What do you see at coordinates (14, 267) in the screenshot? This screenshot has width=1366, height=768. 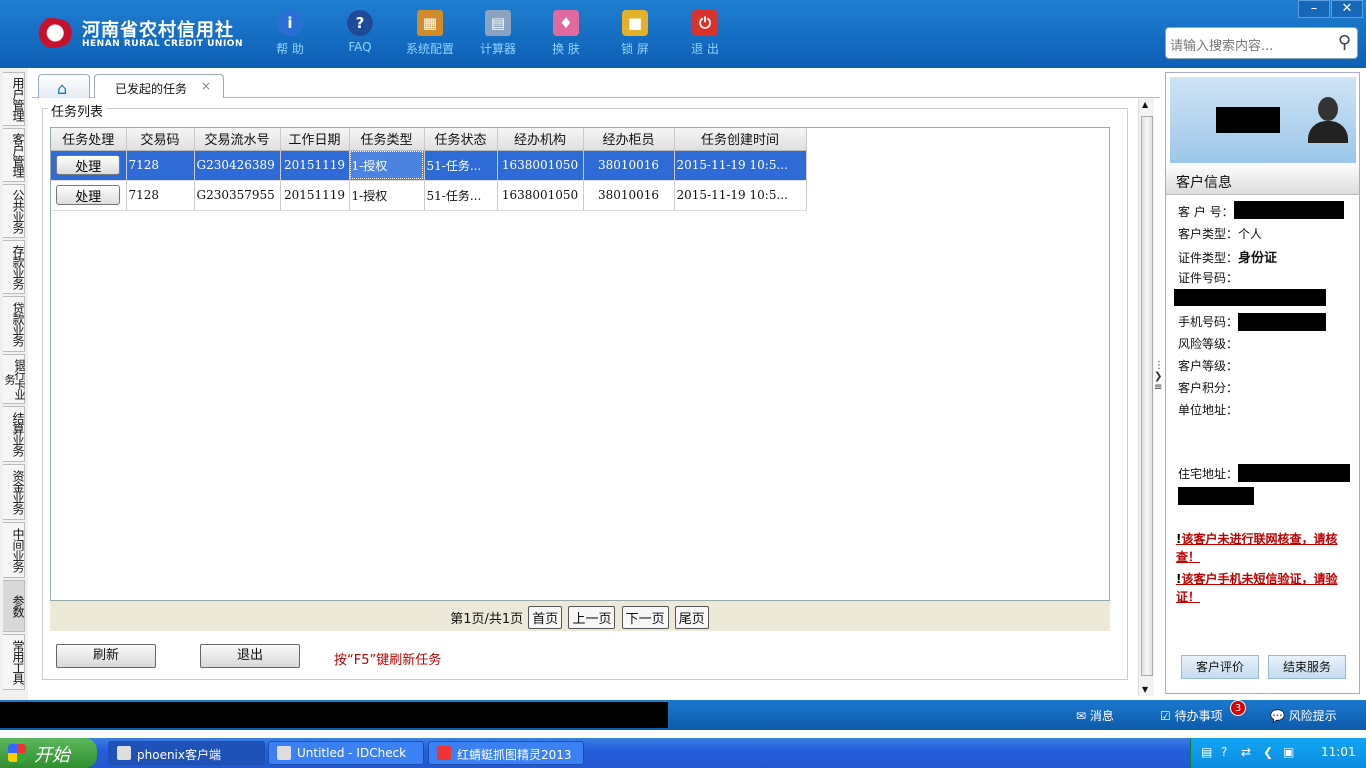 I see `nav-deposit-business: 存款业务` at bounding box center [14, 267].